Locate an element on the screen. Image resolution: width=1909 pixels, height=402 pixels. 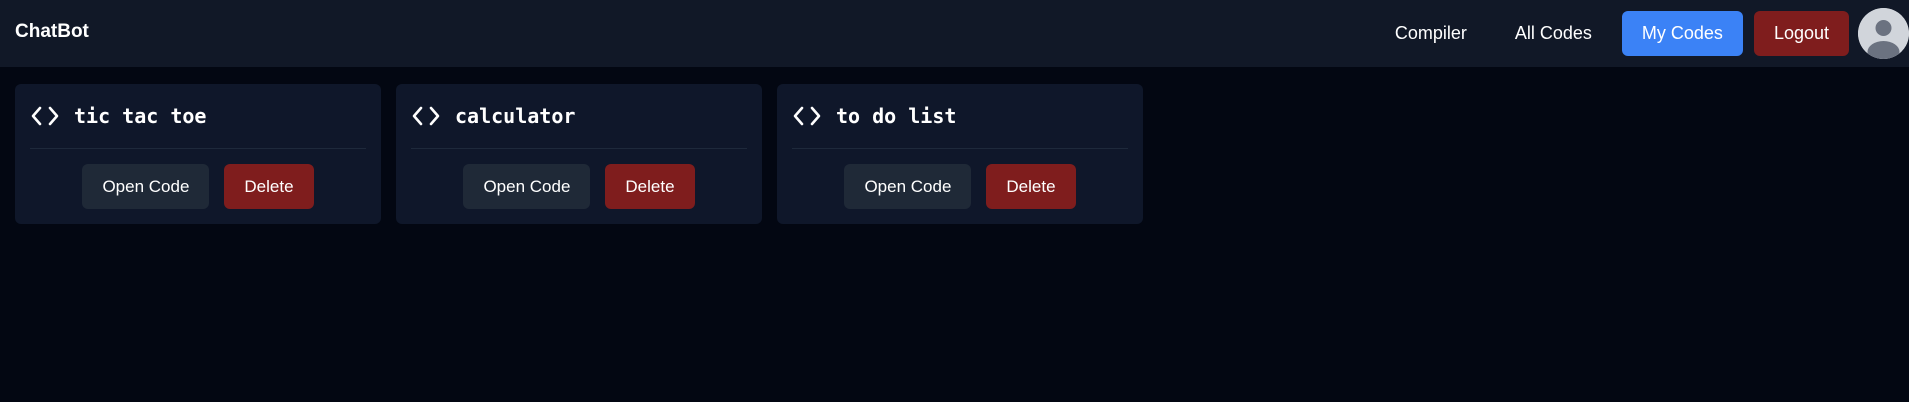
card-title: to do list is located at coordinates (896, 116).